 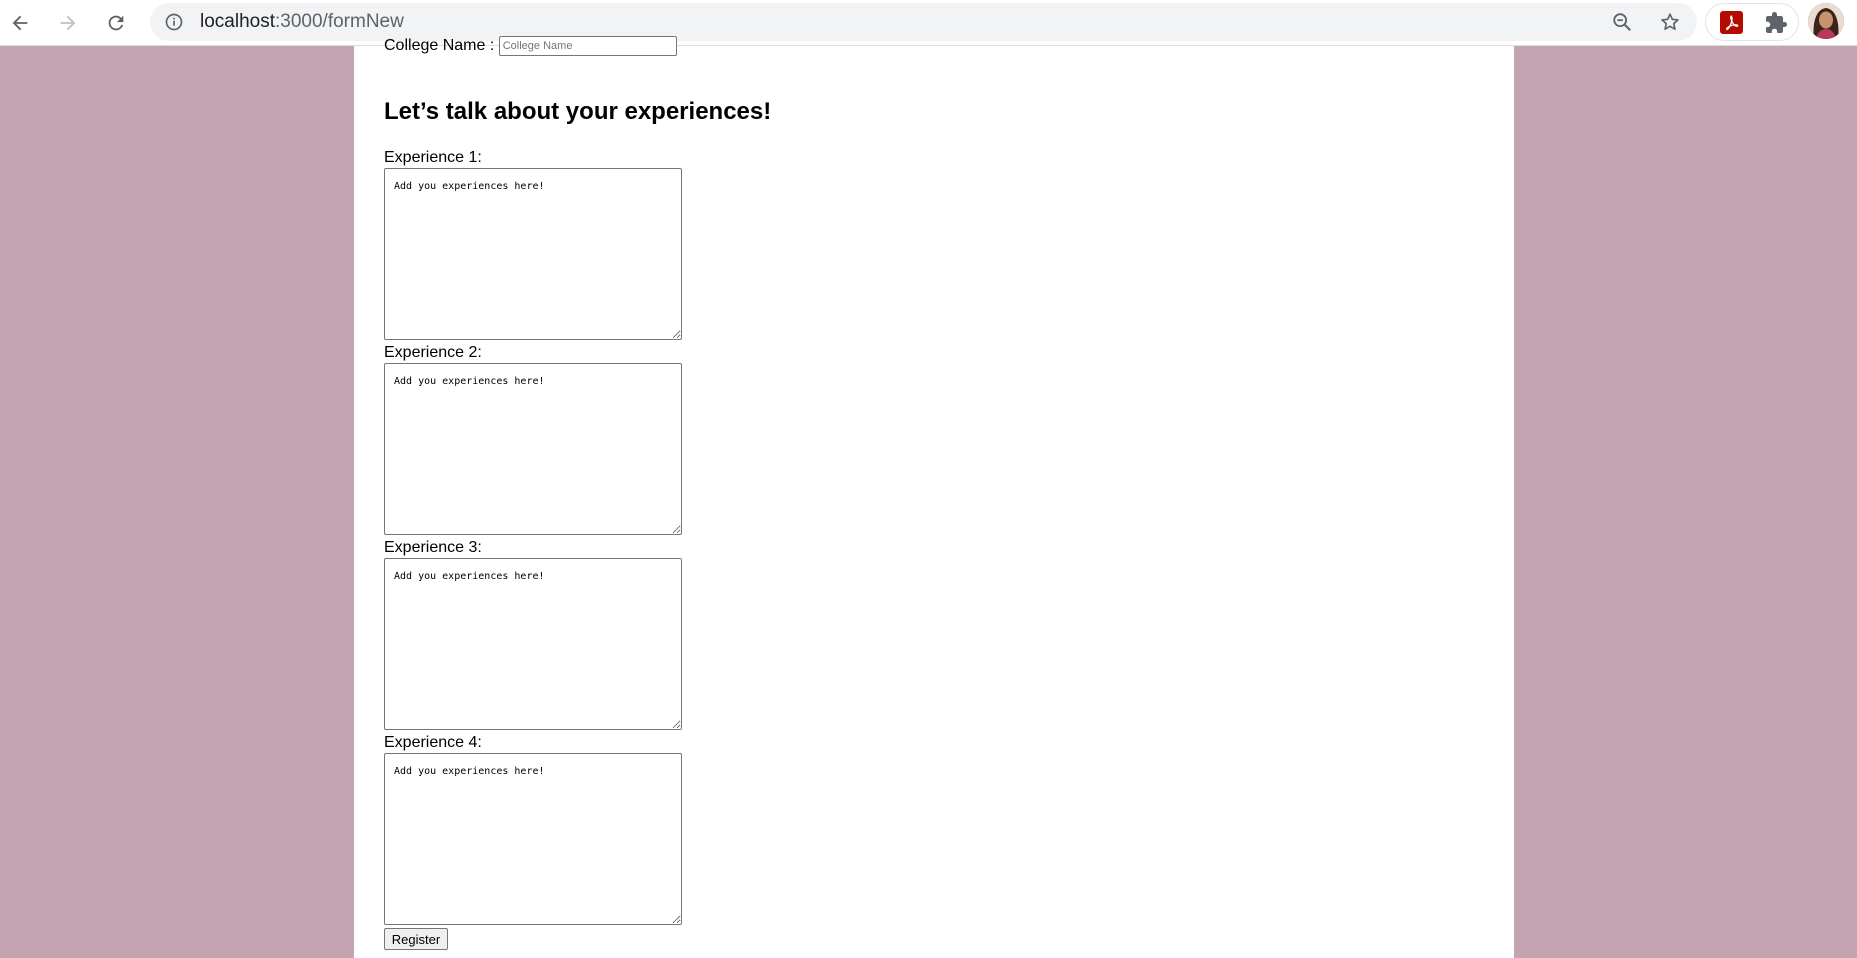 I want to click on college-name-row: College Name :, so click(x=530, y=46).